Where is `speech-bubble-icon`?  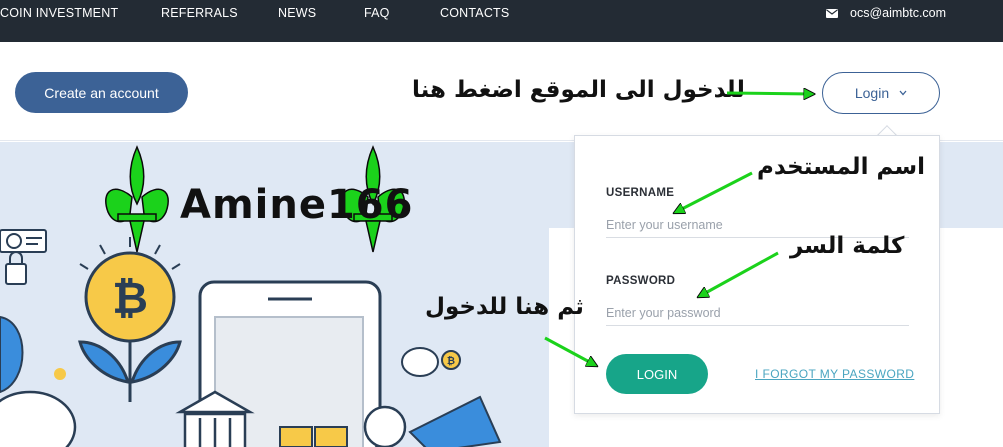 speech-bubble-icon is located at coordinates (33, 354).